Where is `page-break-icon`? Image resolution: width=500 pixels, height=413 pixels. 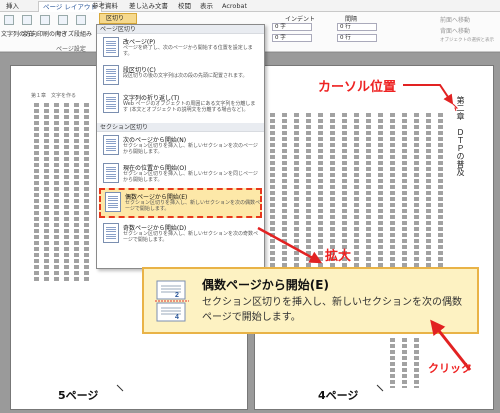
page-break-icon is located at coordinates (111, 47).